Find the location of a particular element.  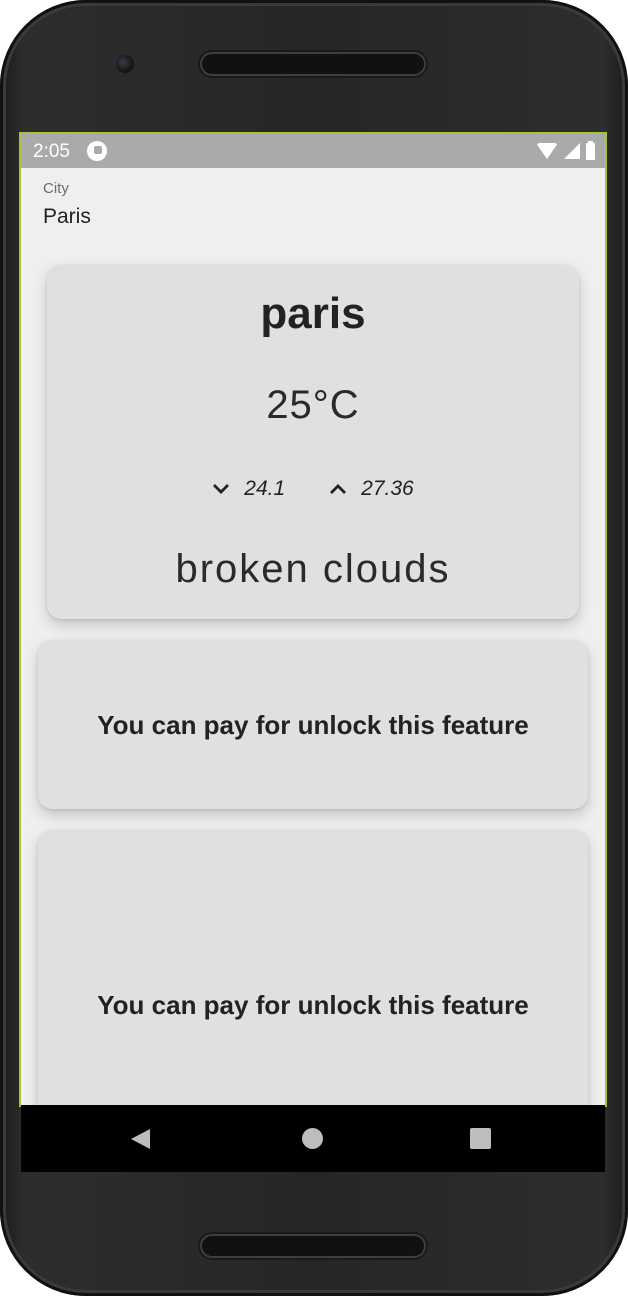

battery-icon is located at coordinates (590, 150).